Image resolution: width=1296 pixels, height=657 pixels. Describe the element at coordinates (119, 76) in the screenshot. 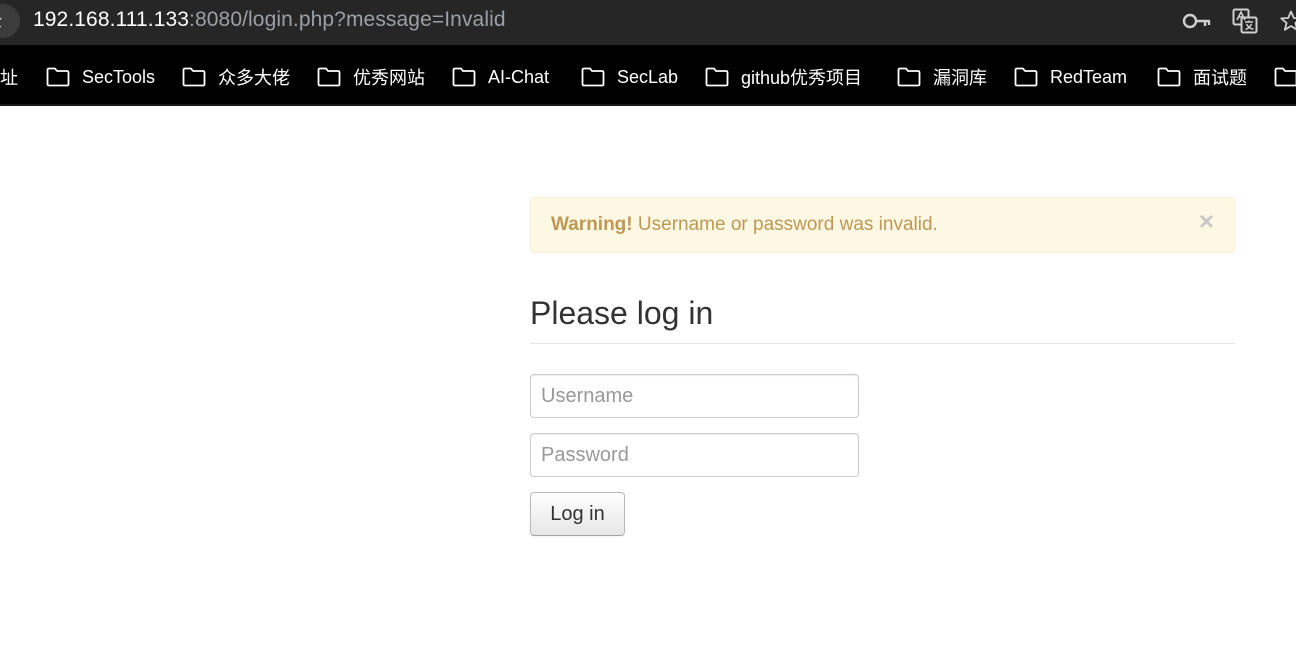

I see `bookmark-label: SecTools` at that location.